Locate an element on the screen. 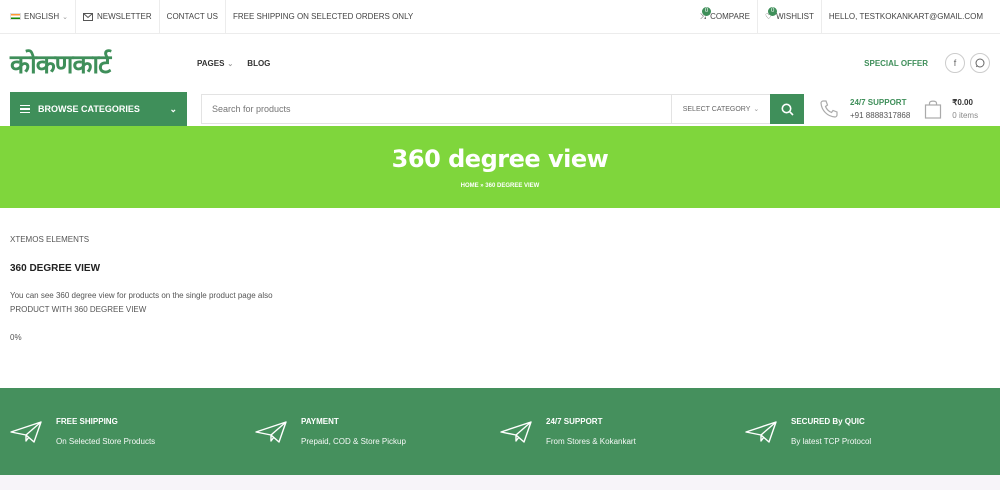  mail-icon is located at coordinates (88, 16).